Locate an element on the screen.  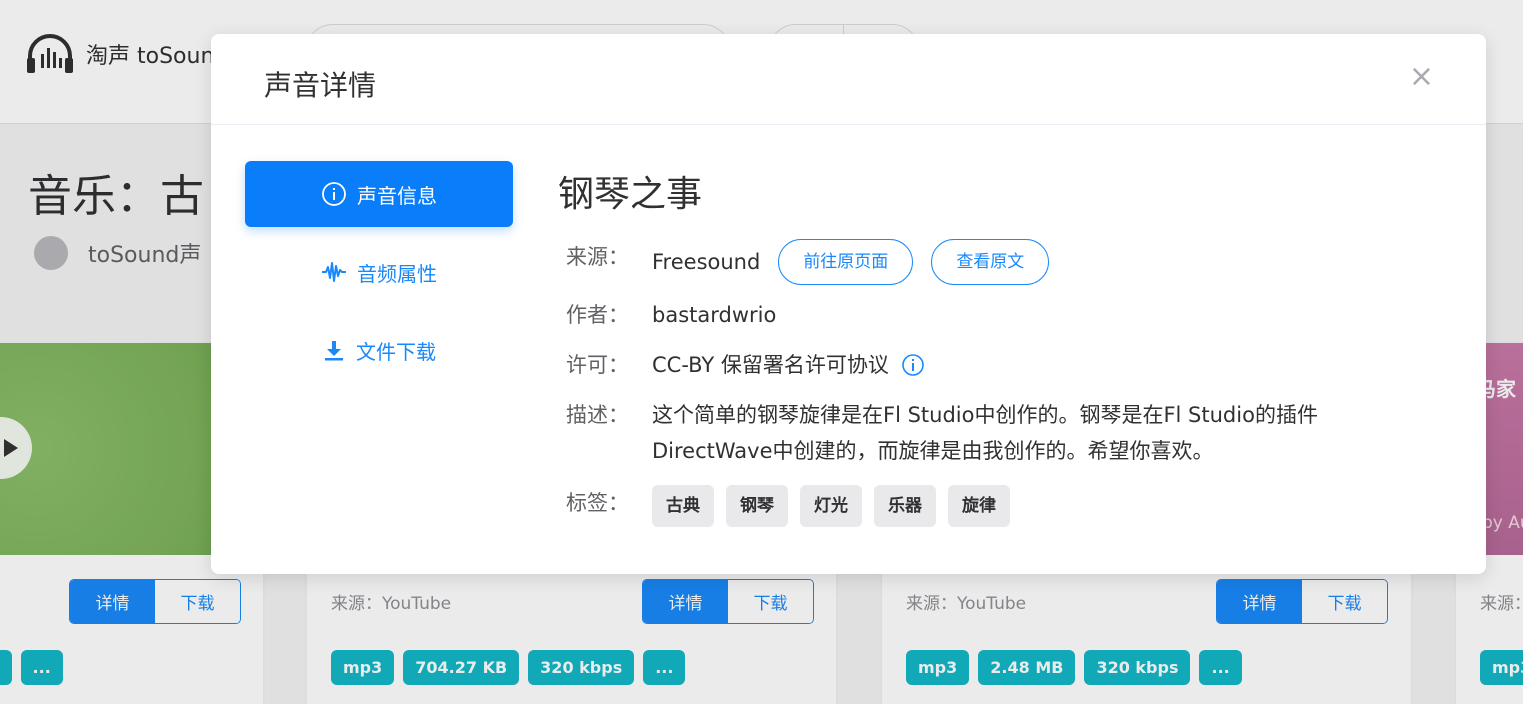
author-row: 作者： bastardwrio is located at coordinates (998, 315).